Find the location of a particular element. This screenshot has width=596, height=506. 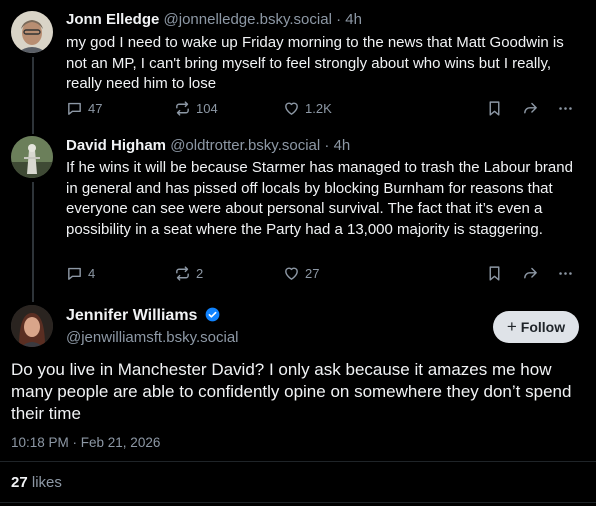

verified-badge-icon is located at coordinates (212, 317).